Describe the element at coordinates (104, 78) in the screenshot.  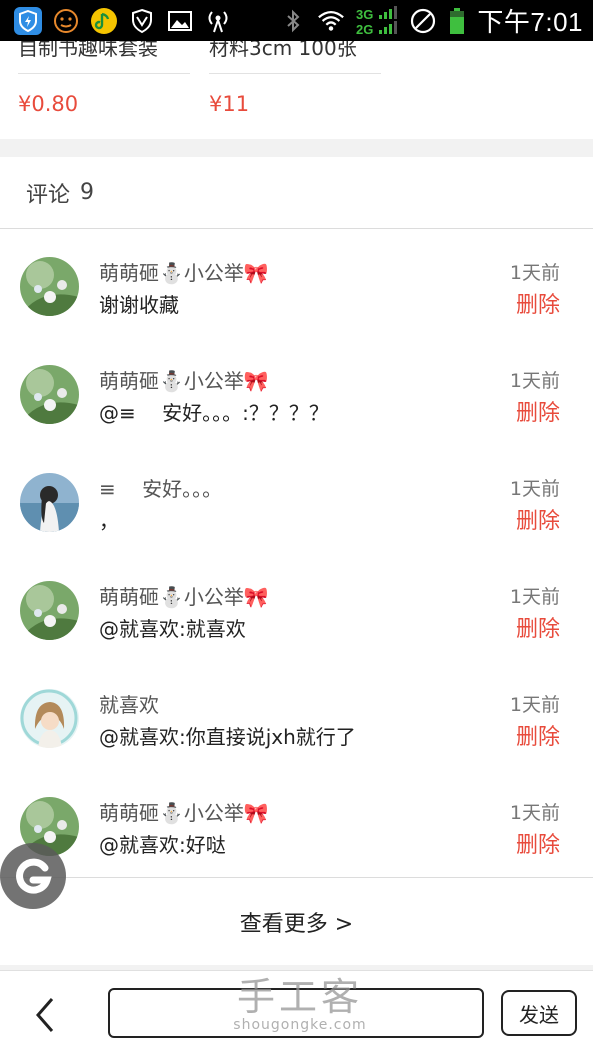
I see `product-card: 自制书趣味套装 ¥0.80` at that location.